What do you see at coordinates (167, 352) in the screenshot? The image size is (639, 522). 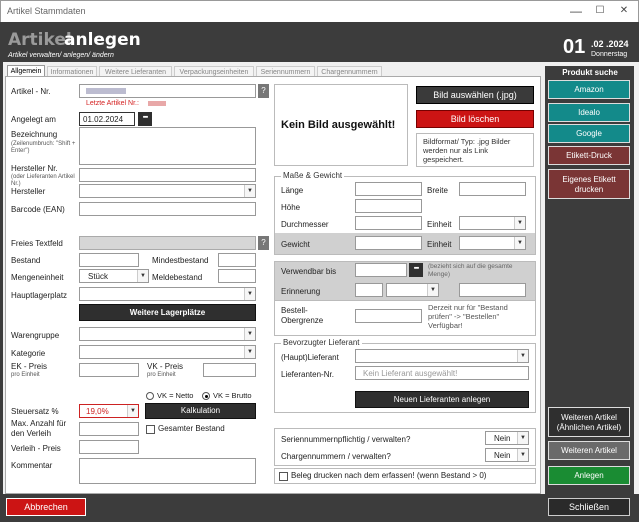 I see `kategorie-select: ▼` at bounding box center [167, 352].